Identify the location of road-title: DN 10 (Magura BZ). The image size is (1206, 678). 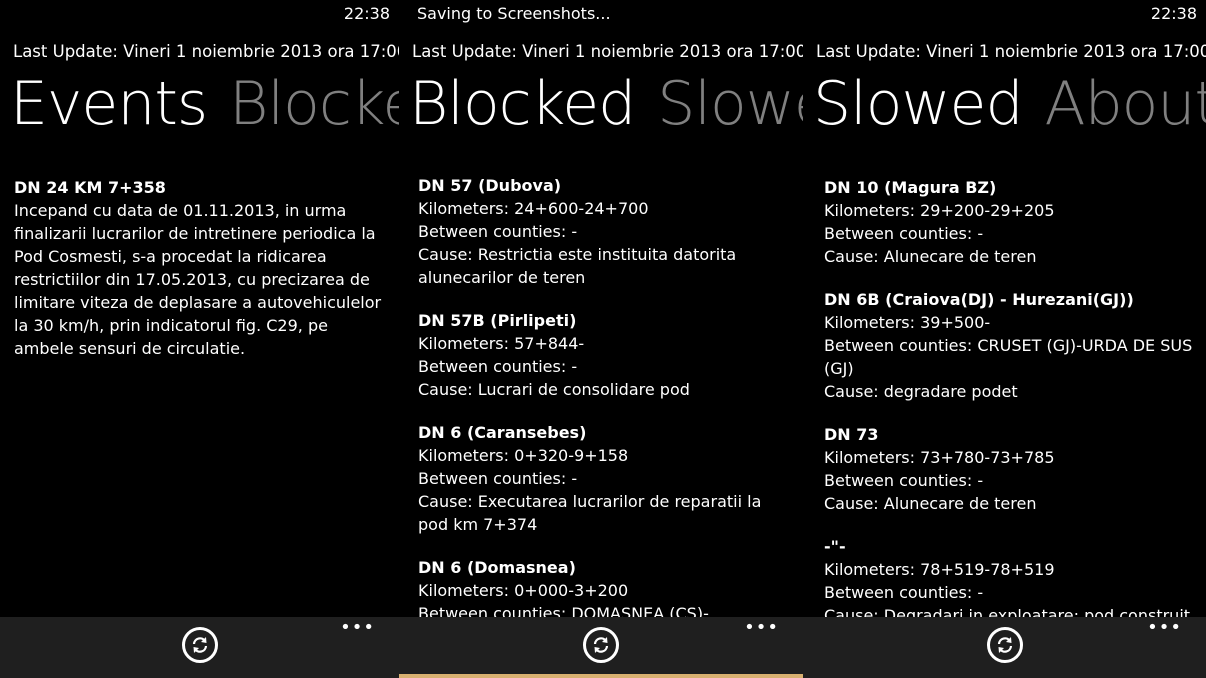
(910, 187).